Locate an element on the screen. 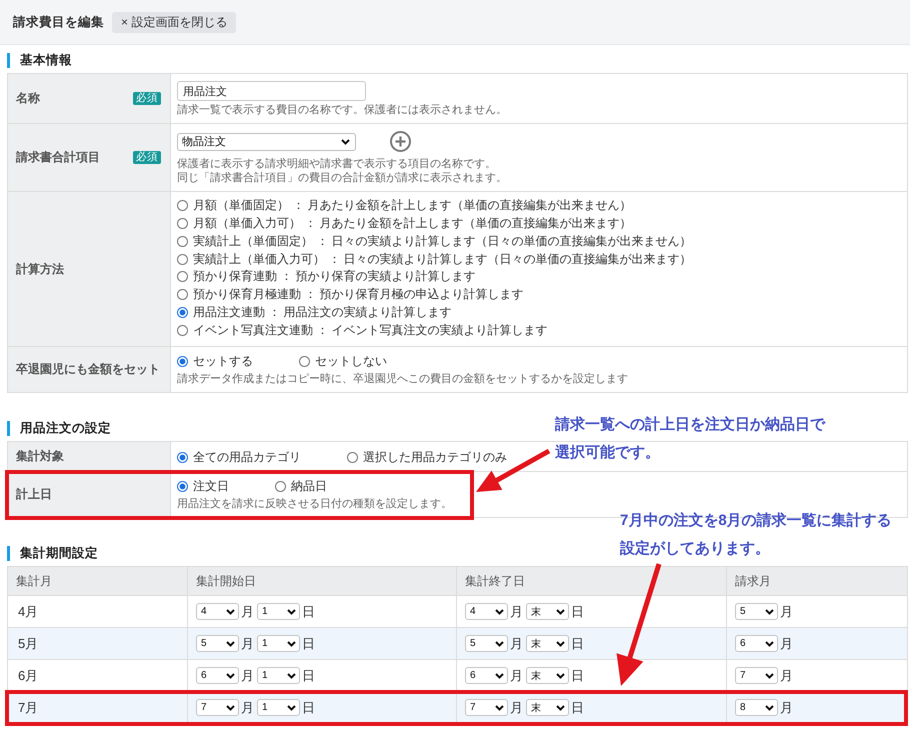  radio-label: 用品注文連動 ： 用品注文の実績より計算します is located at coordinates (322, 312).